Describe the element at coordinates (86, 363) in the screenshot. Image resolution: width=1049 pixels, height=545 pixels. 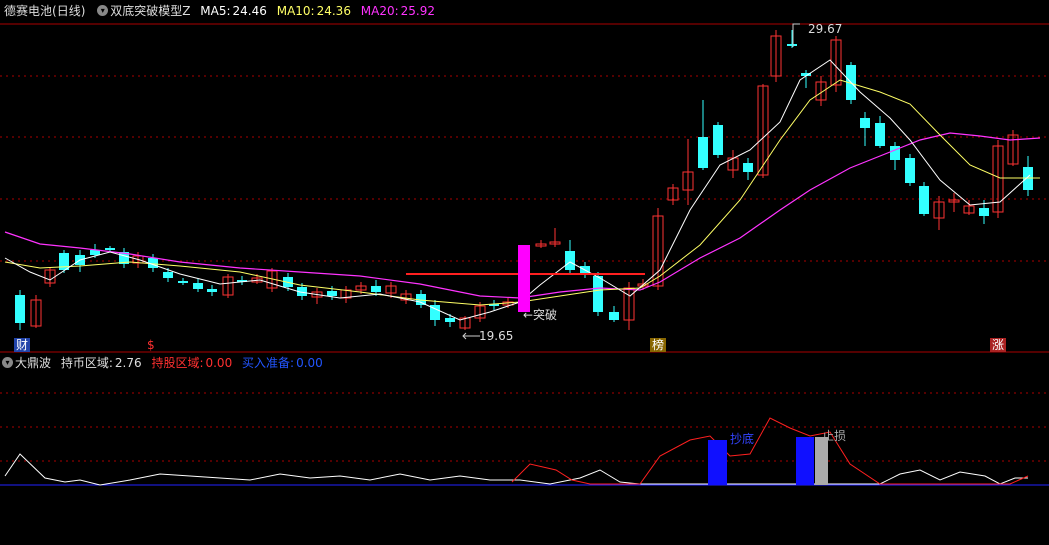
I see `hold-coin-label: 持币区域:` at that location.